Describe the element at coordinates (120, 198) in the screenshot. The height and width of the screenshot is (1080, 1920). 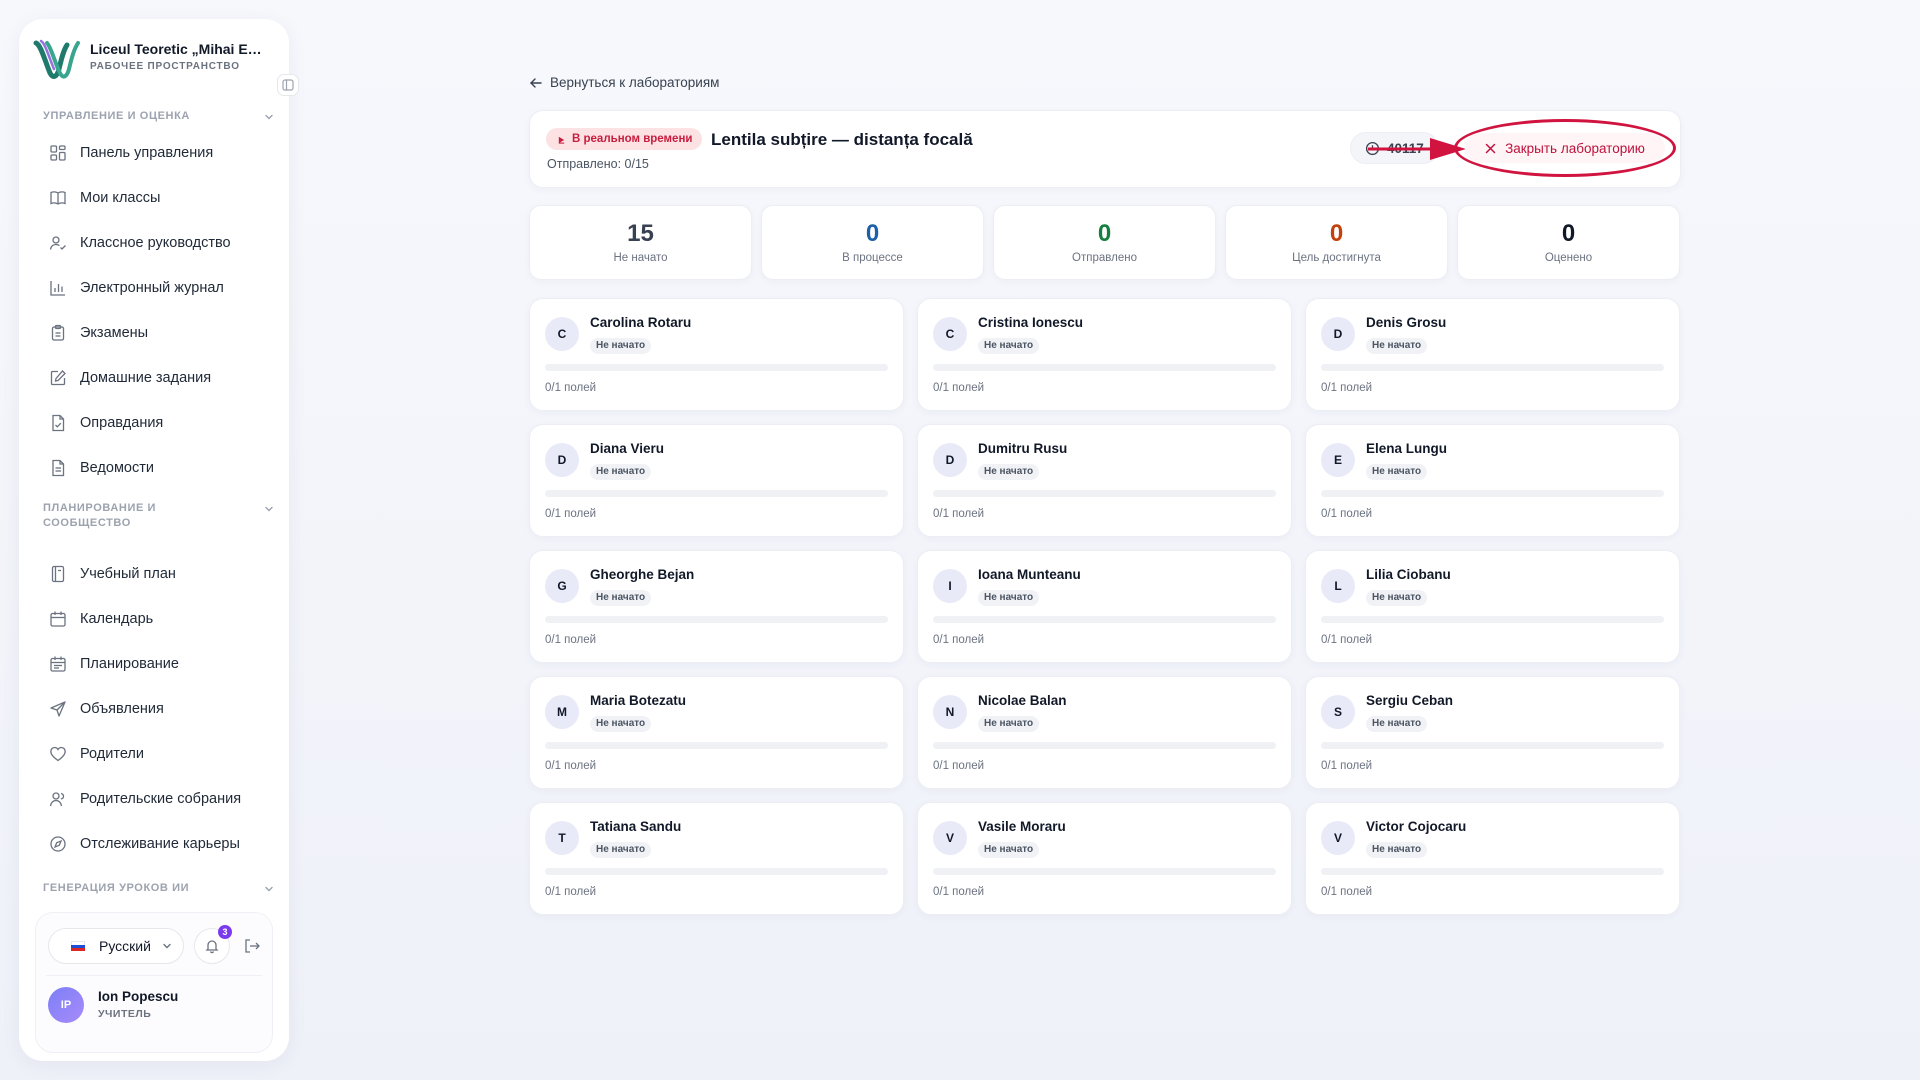
I see `sidebar-item-label: Мои классы` at that location.